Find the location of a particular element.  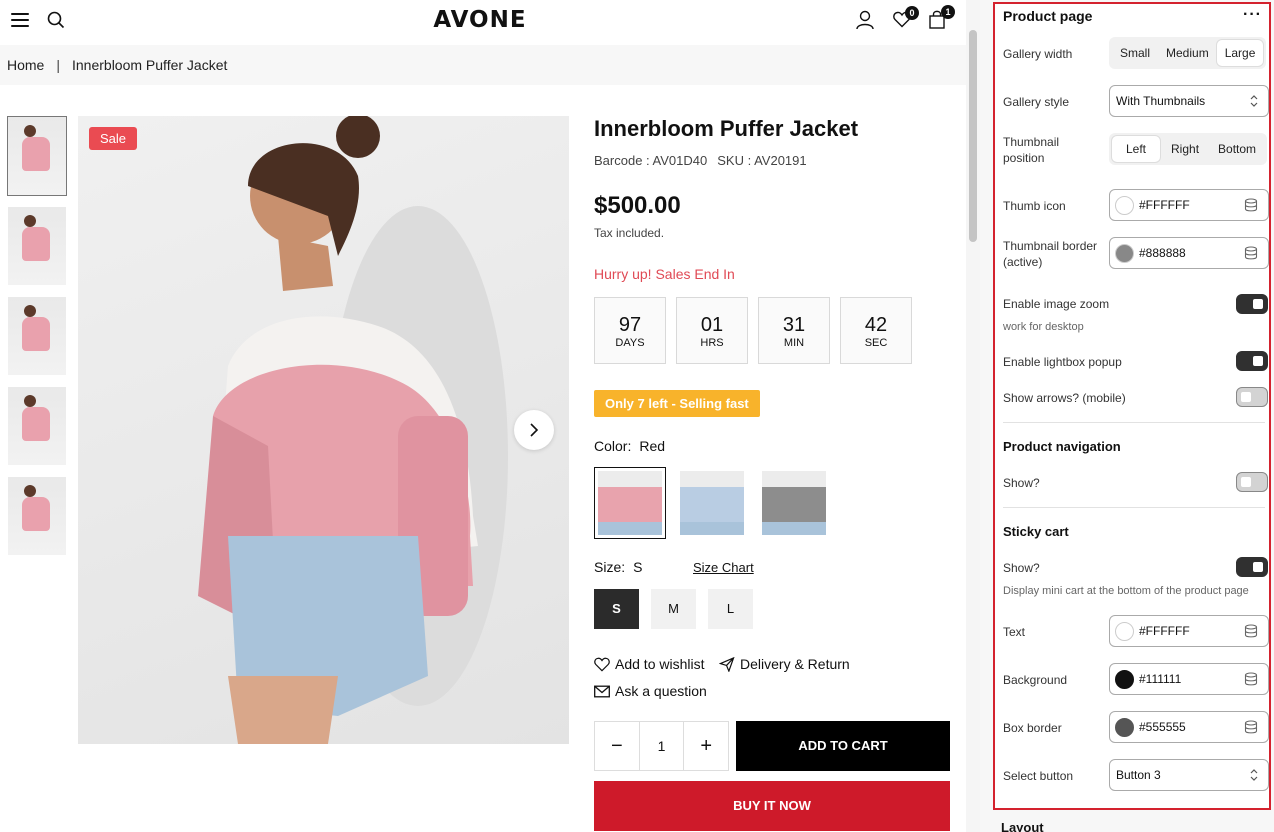

layout-section-title: Layout is located at coordinates (1022, 826).